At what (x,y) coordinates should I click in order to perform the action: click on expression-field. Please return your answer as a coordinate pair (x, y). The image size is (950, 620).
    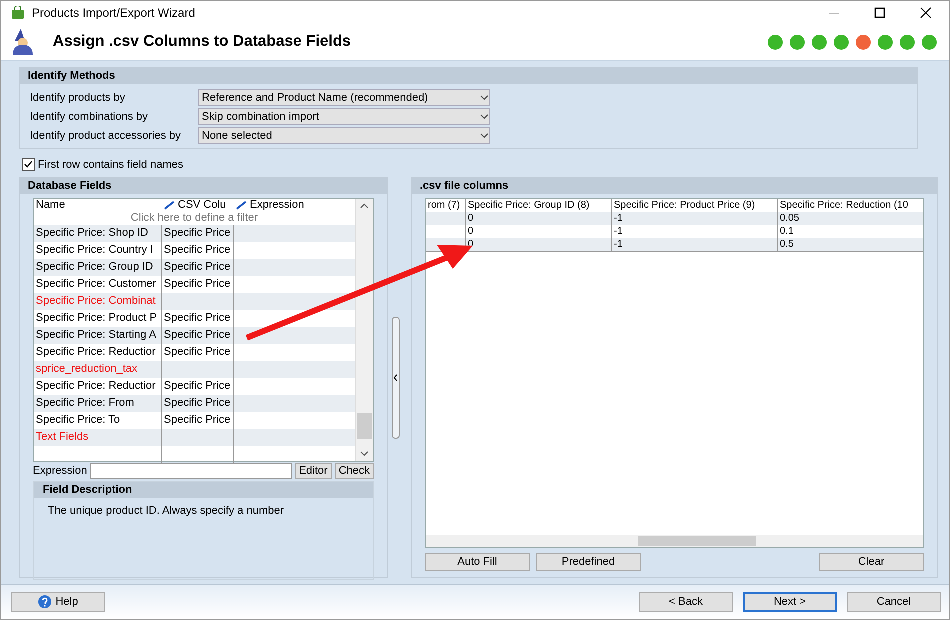
    Looking at the image, I should click on (191, 471).